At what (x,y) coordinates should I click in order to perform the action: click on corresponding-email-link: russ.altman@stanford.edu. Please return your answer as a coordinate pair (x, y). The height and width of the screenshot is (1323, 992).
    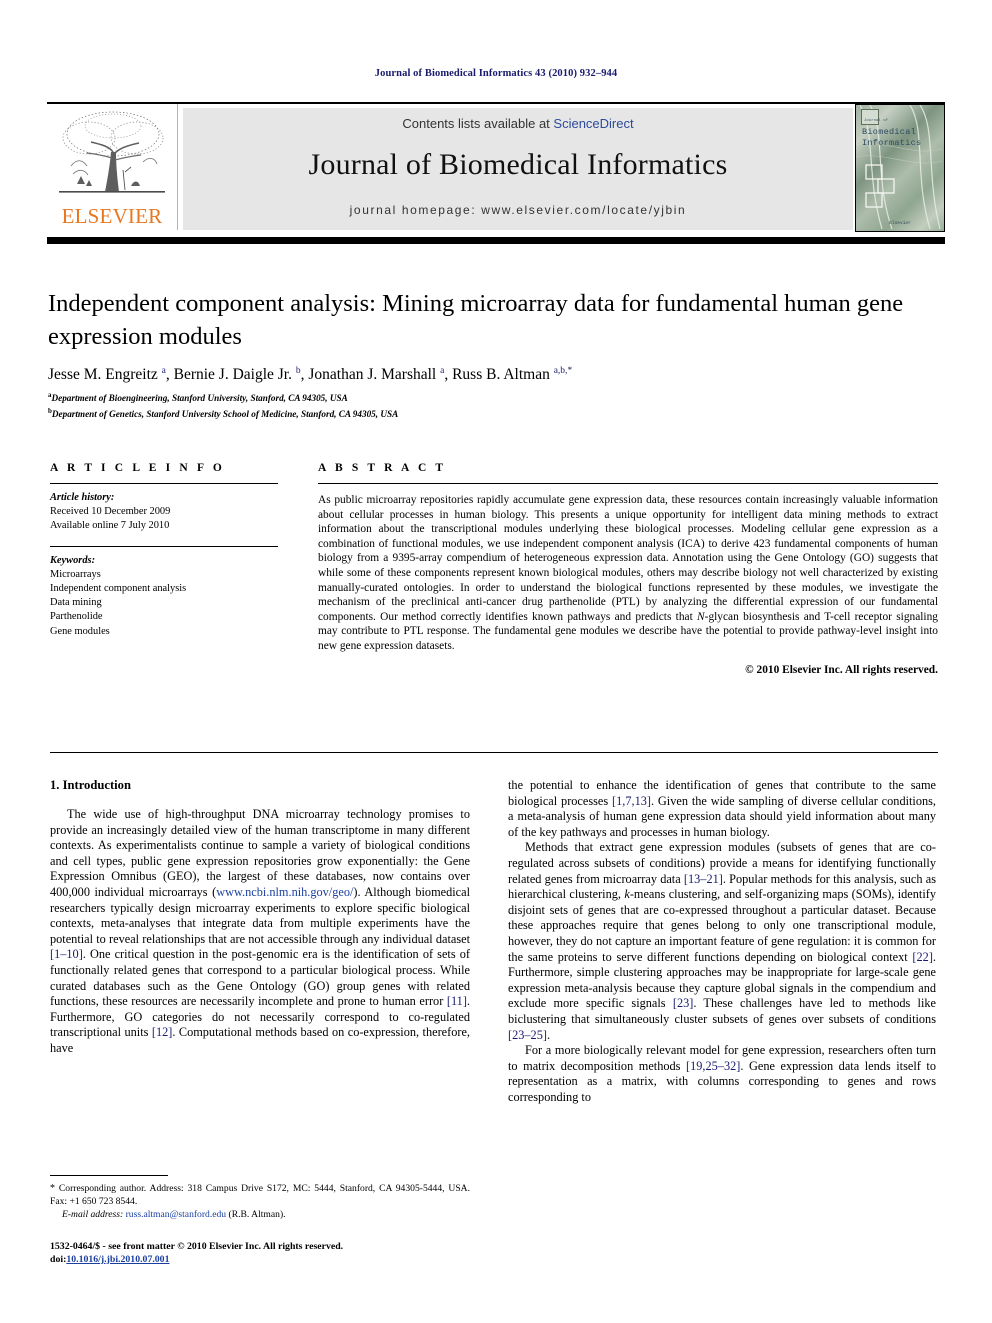
    Looking at the image, I should click on (176, 1214).